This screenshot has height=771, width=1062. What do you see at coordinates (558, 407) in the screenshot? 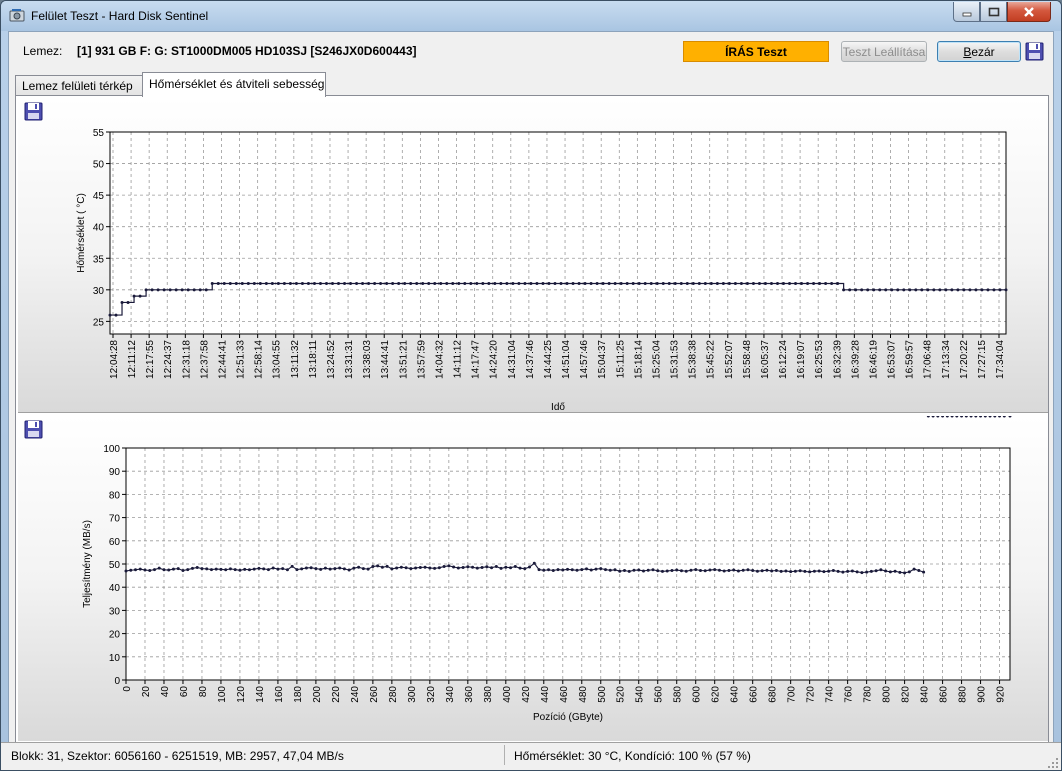
I see `x-axis-label: Idő` at bounding box center [558, 407].